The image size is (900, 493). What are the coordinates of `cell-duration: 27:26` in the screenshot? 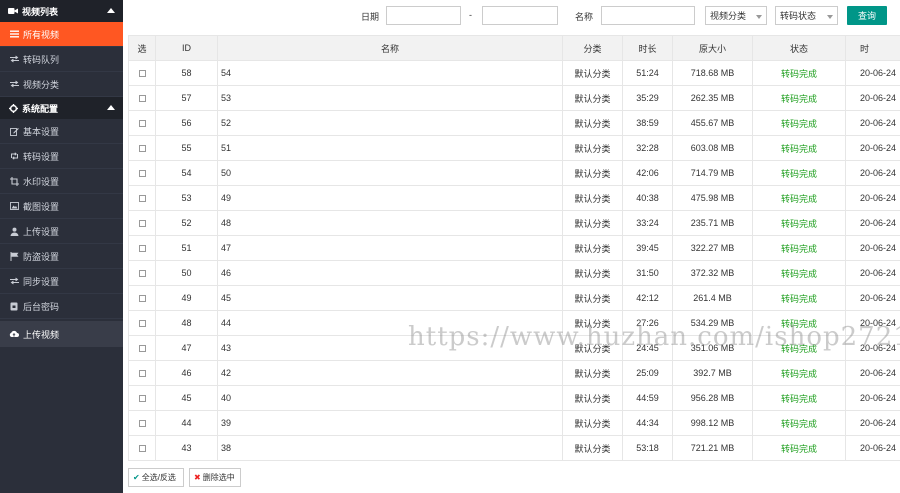 It's located at (647, 323).